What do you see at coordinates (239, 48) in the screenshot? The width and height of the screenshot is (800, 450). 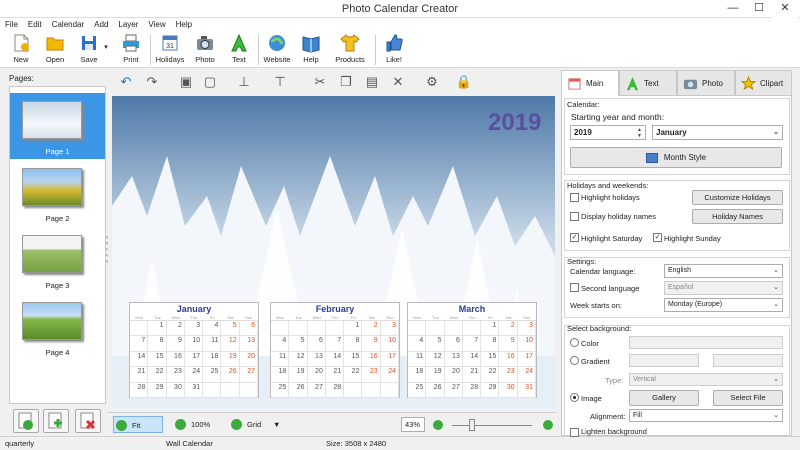 I see `text-button: Text` at bounding box center [239, 48].